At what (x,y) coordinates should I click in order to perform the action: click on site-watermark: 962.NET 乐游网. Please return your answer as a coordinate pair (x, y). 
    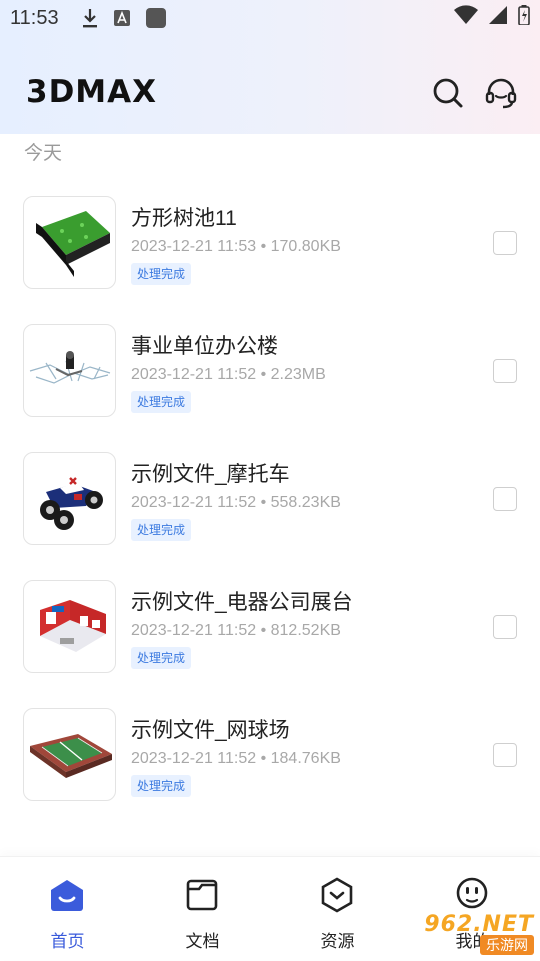
    Looking at the image, I should click on (468, 933).